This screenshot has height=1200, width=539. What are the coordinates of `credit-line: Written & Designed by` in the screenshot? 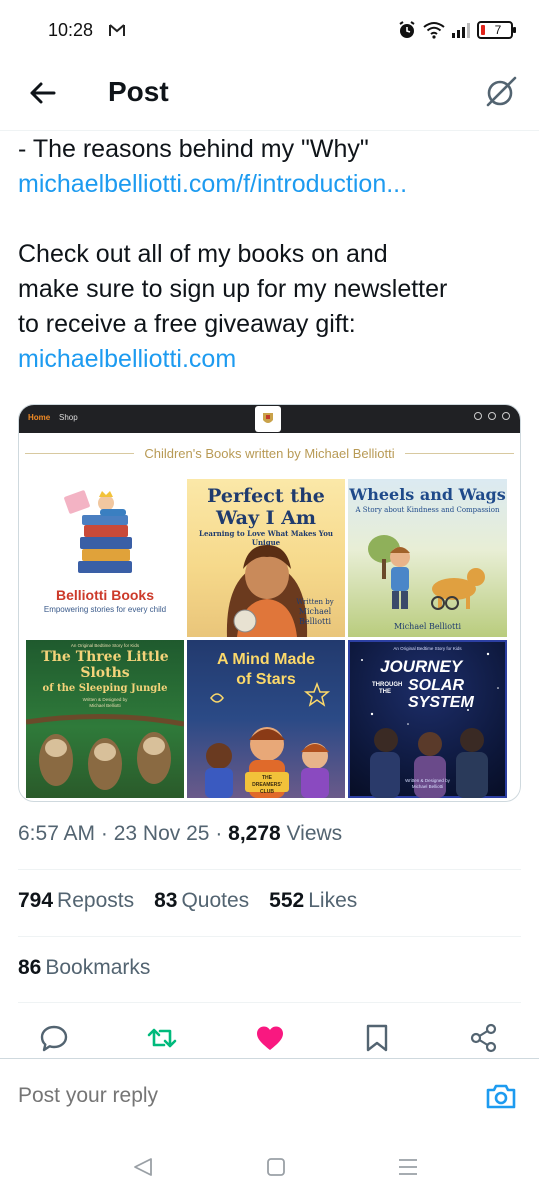 It's located at (427, 780).